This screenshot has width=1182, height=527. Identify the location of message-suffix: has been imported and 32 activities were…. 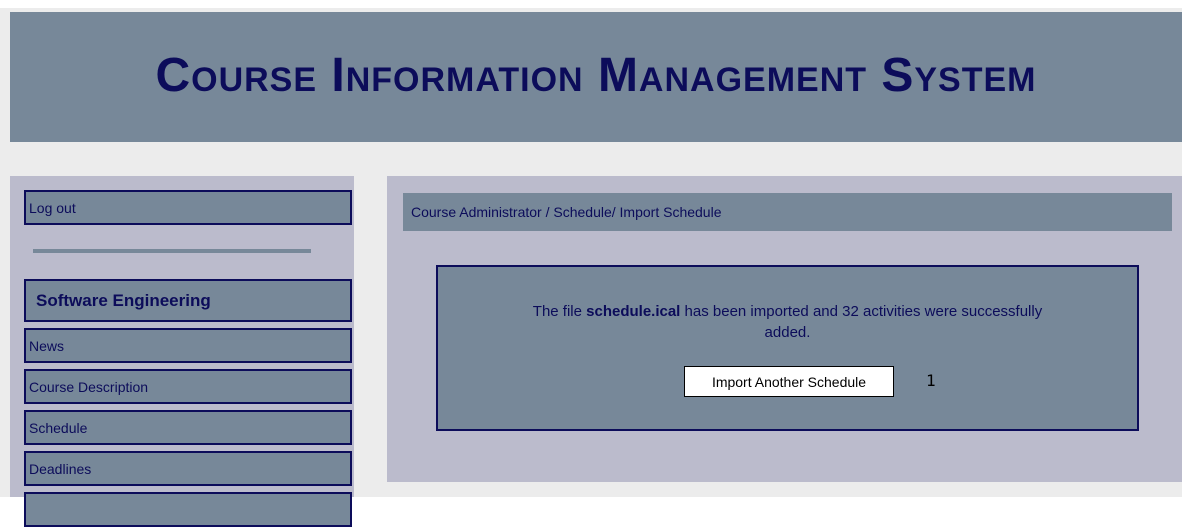
(861, 311).